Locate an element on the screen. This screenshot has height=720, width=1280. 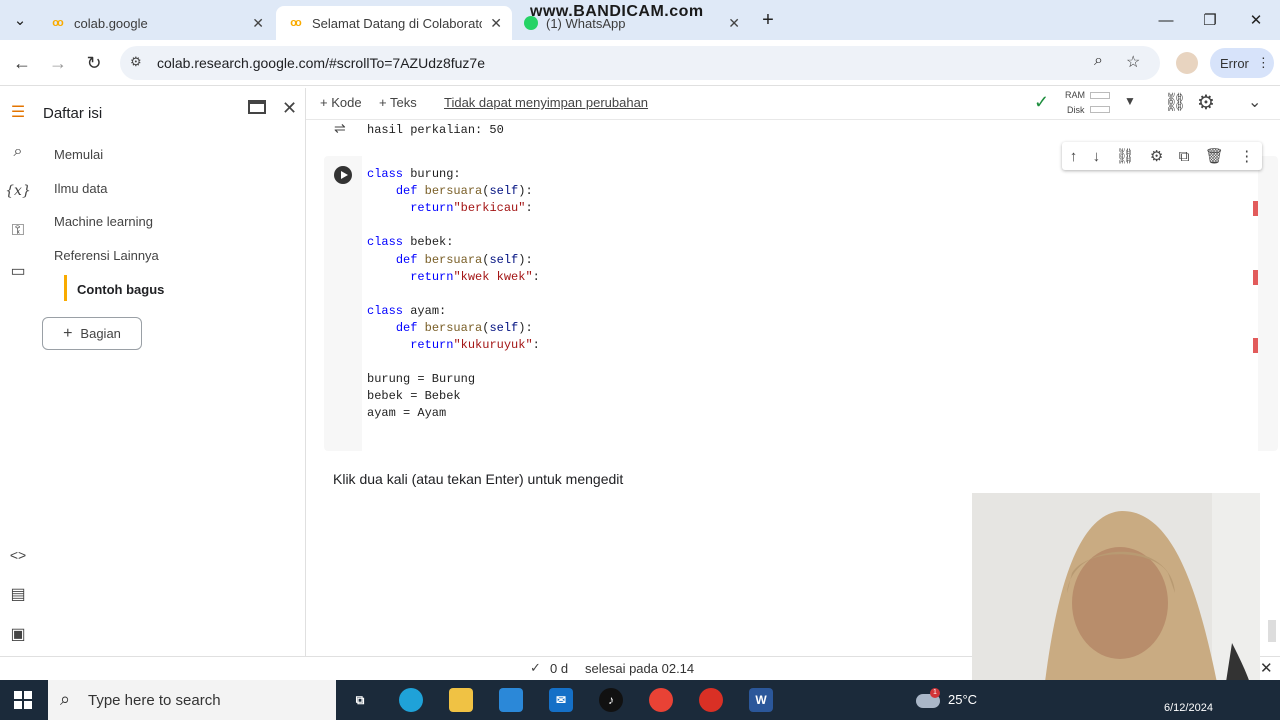
chrome-browser-icon is located at coordinates (661, 700).